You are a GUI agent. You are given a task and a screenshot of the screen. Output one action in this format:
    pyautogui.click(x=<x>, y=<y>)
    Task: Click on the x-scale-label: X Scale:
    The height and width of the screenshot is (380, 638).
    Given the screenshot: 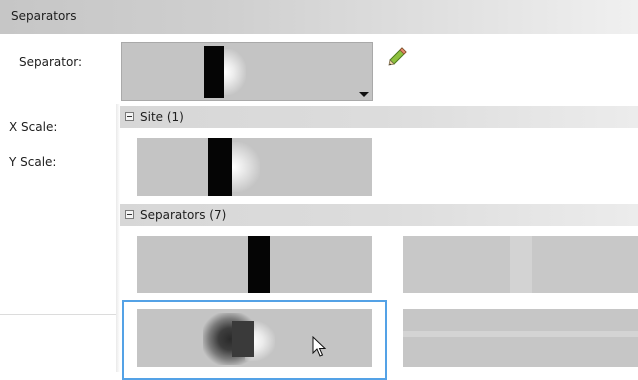 What is the action you would take?
    pyautogui.click(x=33, y=127)
    